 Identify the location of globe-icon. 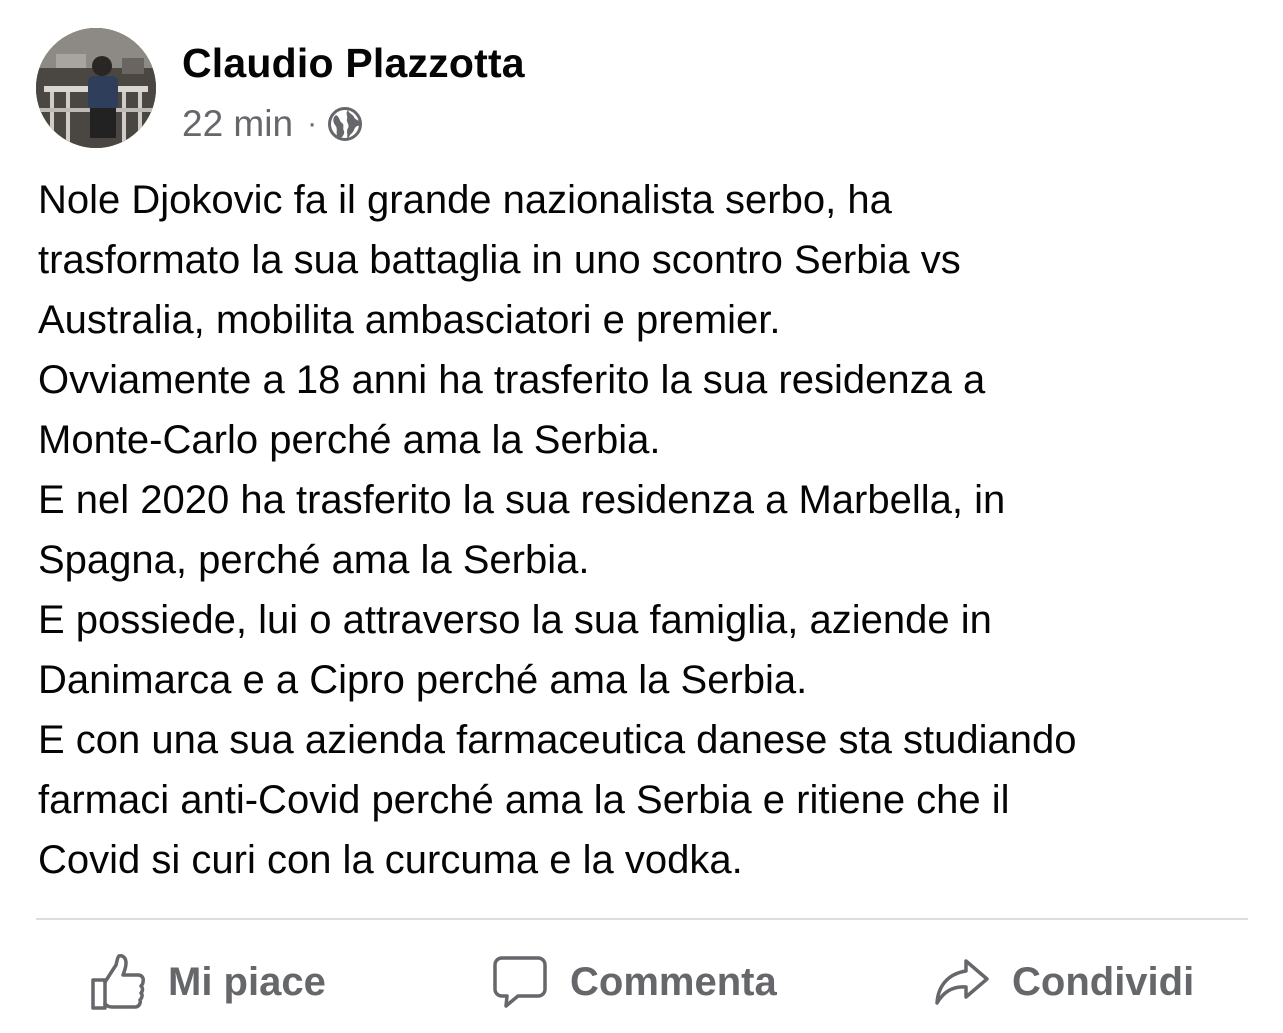
(345, 124).